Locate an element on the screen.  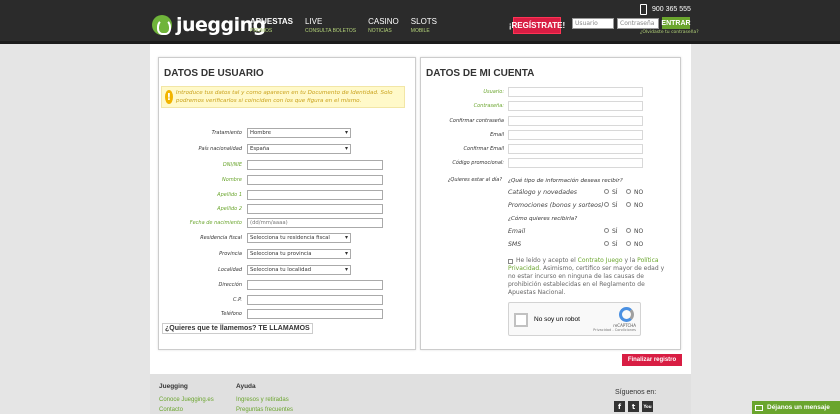
field-label: Tratamiento is located at coordinates (226, 133).